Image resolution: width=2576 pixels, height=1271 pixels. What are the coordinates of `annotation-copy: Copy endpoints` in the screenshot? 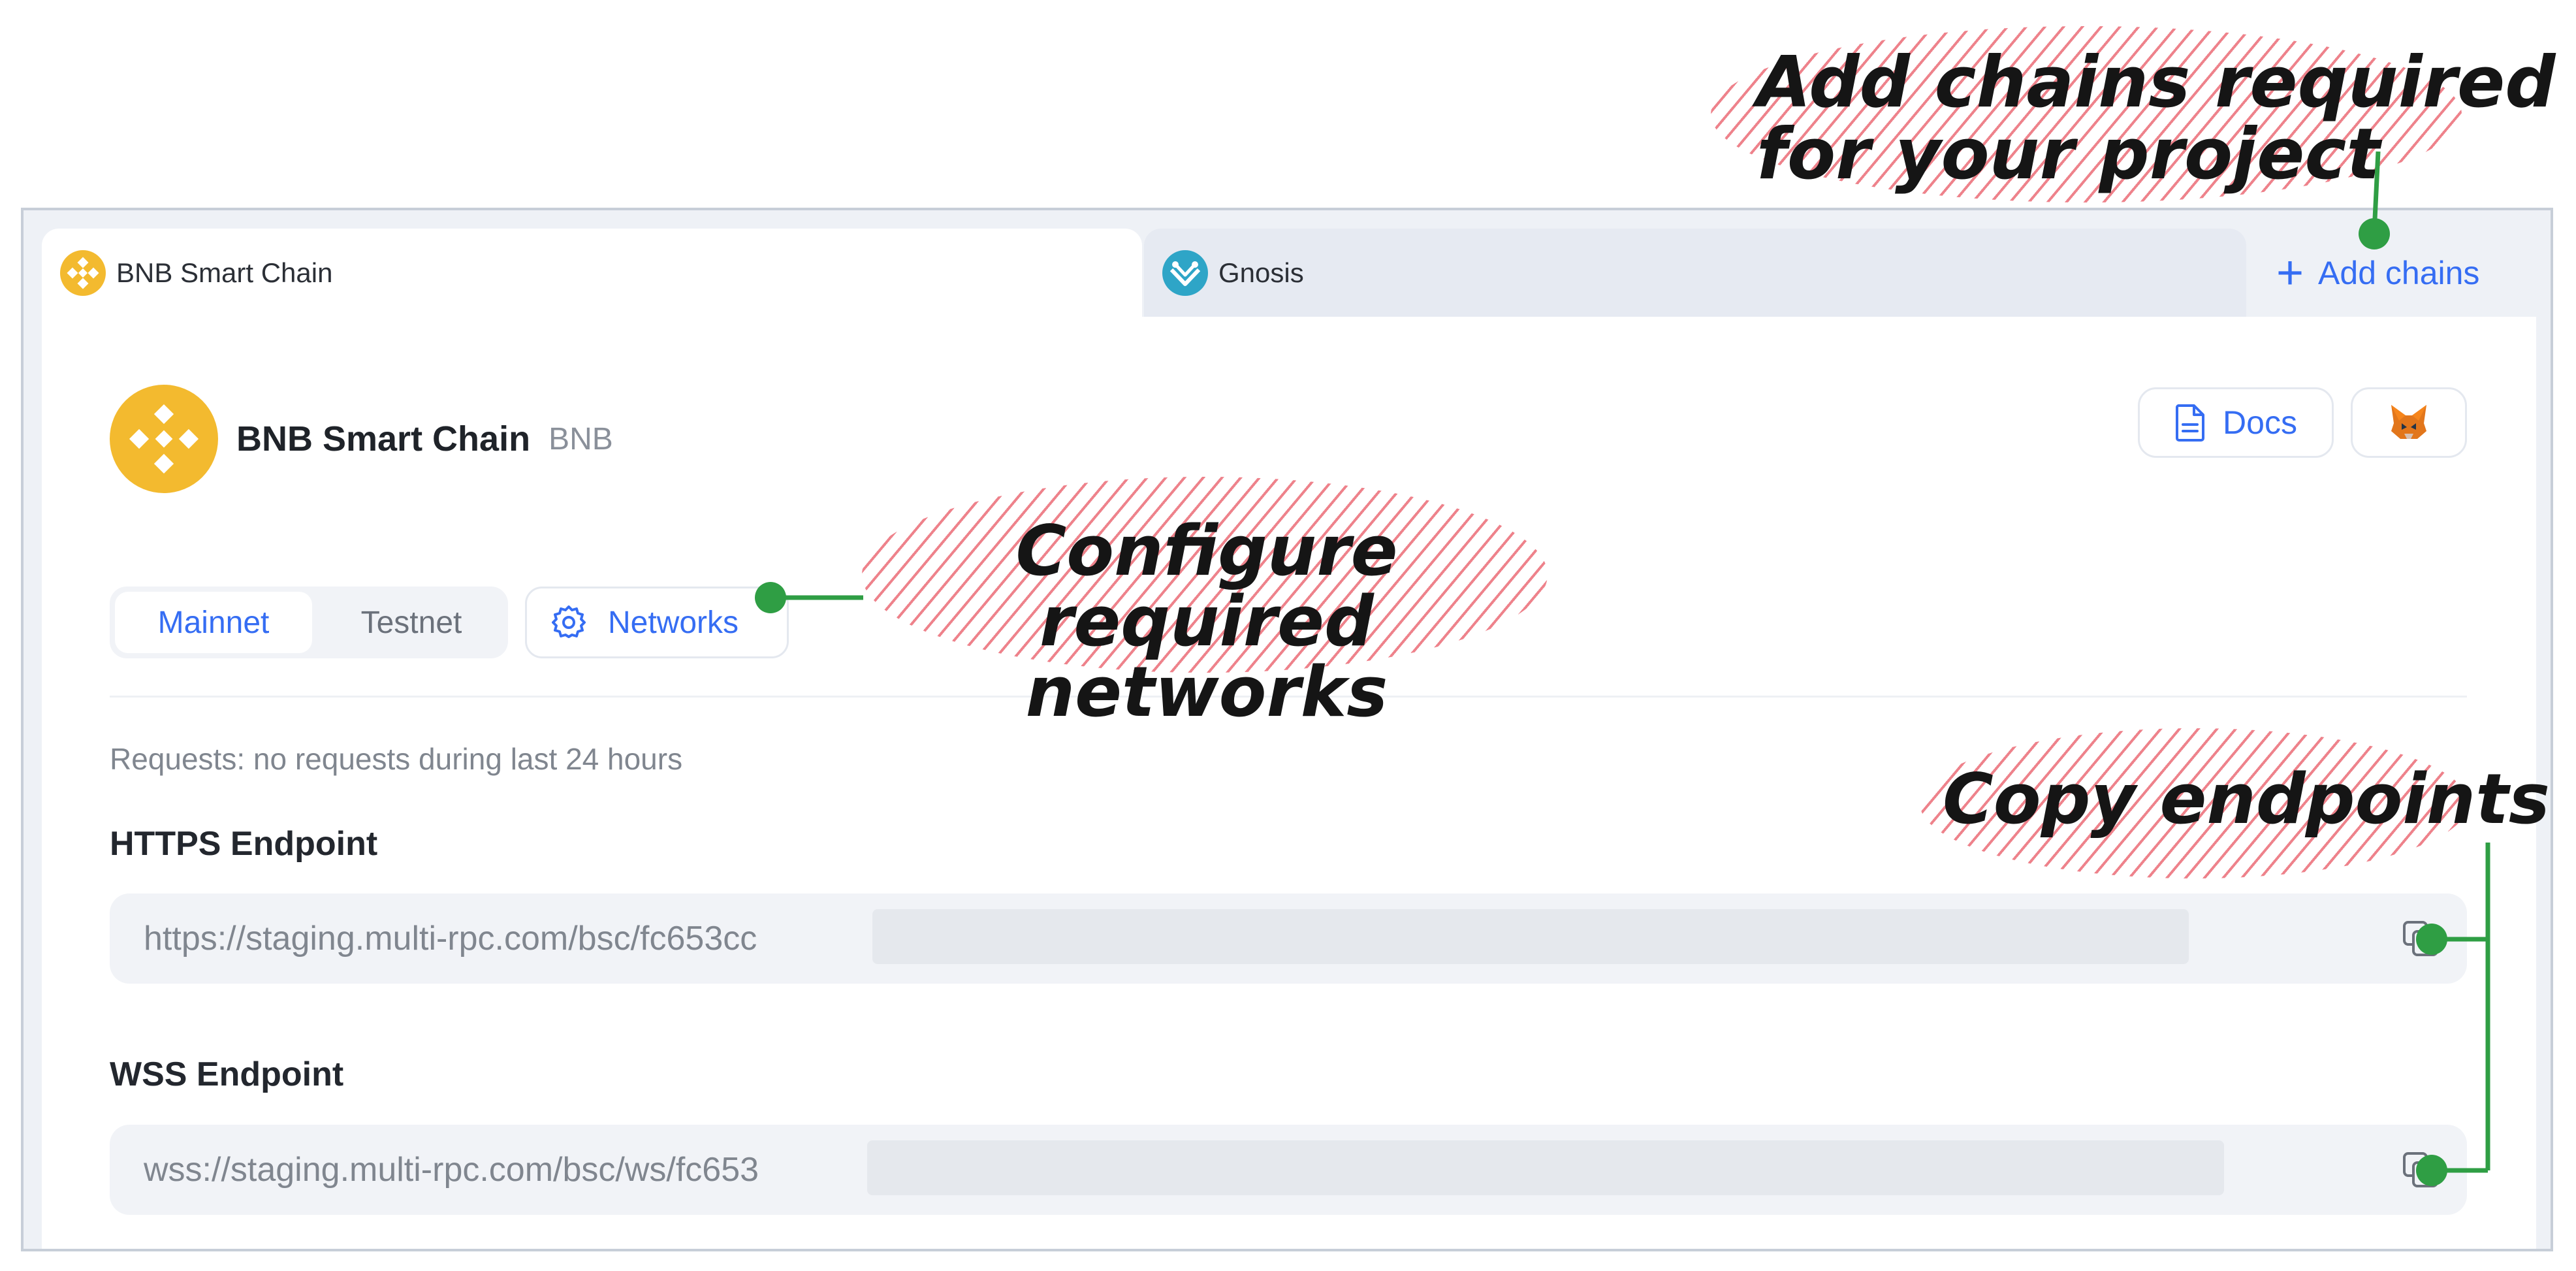 It's located at (2247, 799).